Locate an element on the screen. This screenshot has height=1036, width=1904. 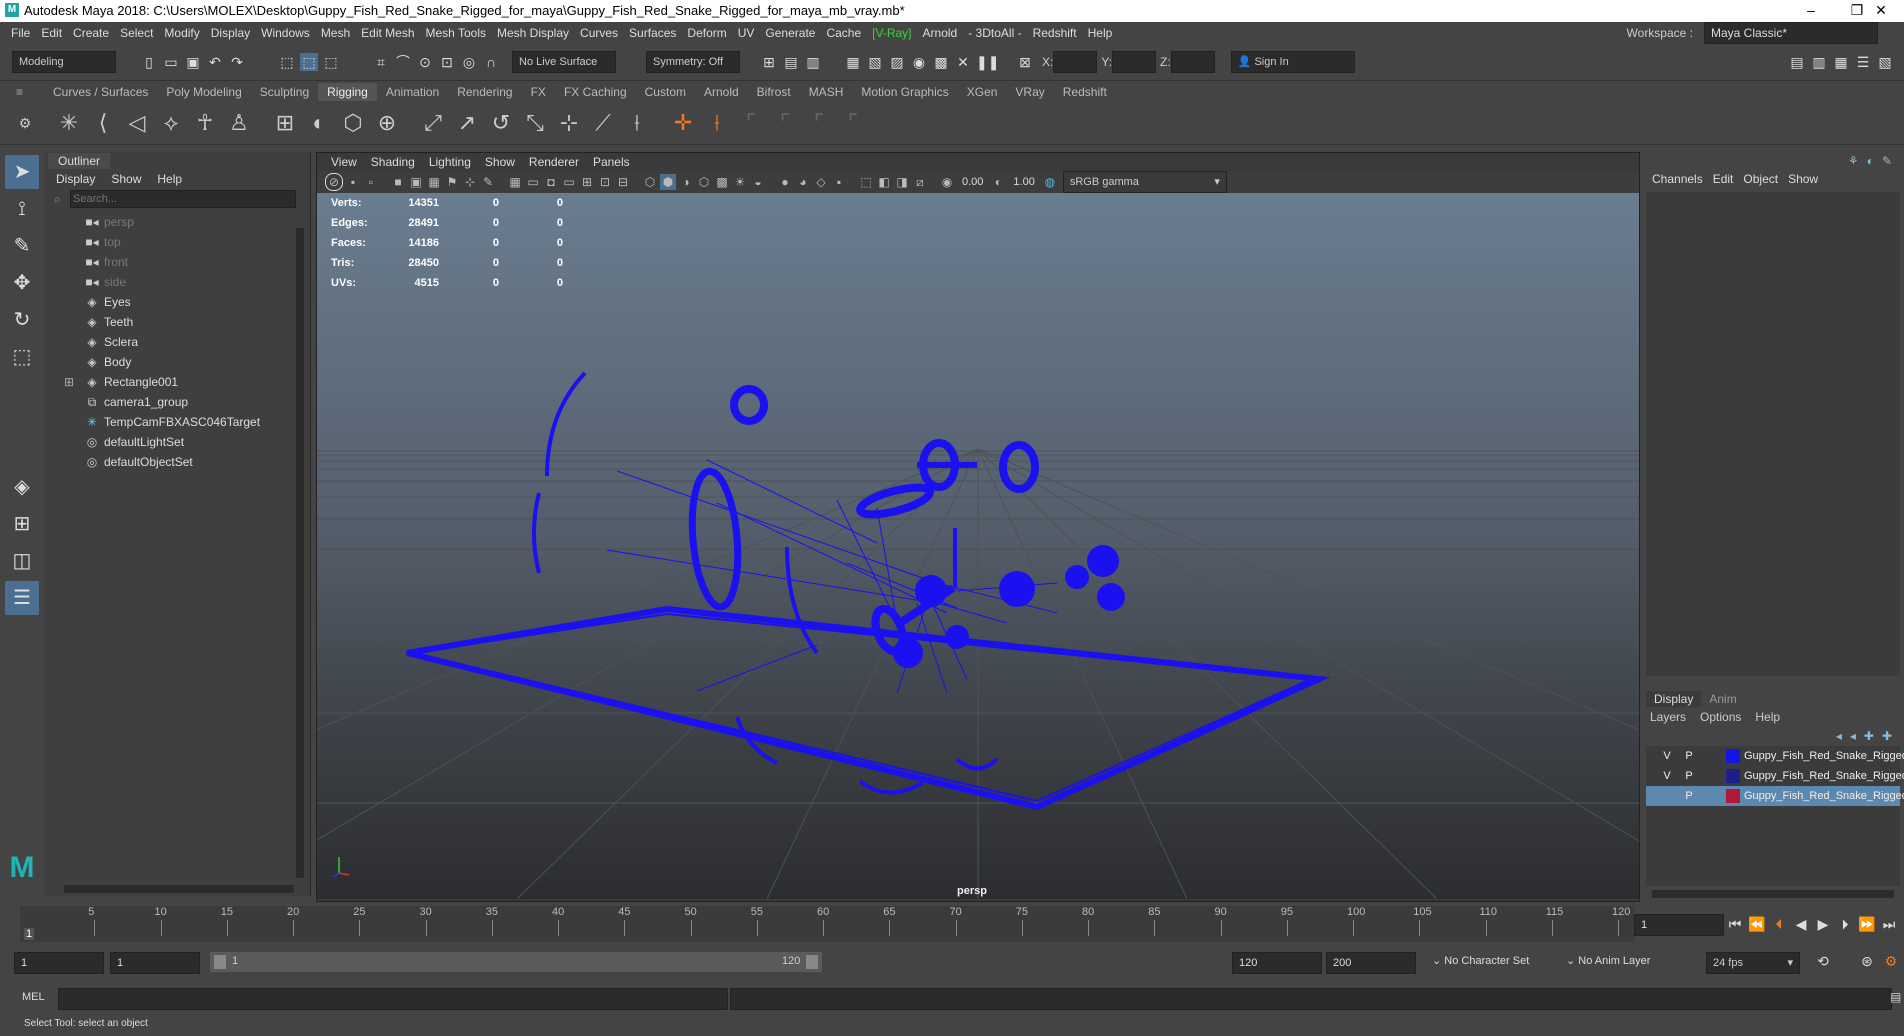
outliner-item-tempcam-target: ✳ TempCamFBXASC046Target is located at coordinates (177, 422).